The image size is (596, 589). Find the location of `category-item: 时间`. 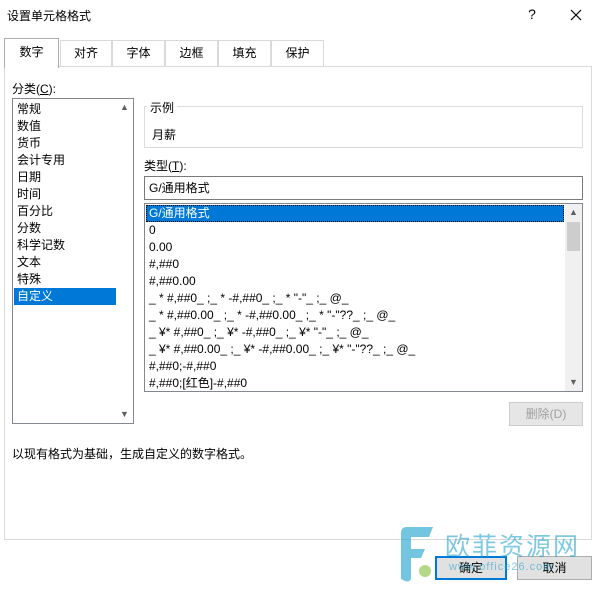

category-item: 时间 is located at coordinates (65, 194).